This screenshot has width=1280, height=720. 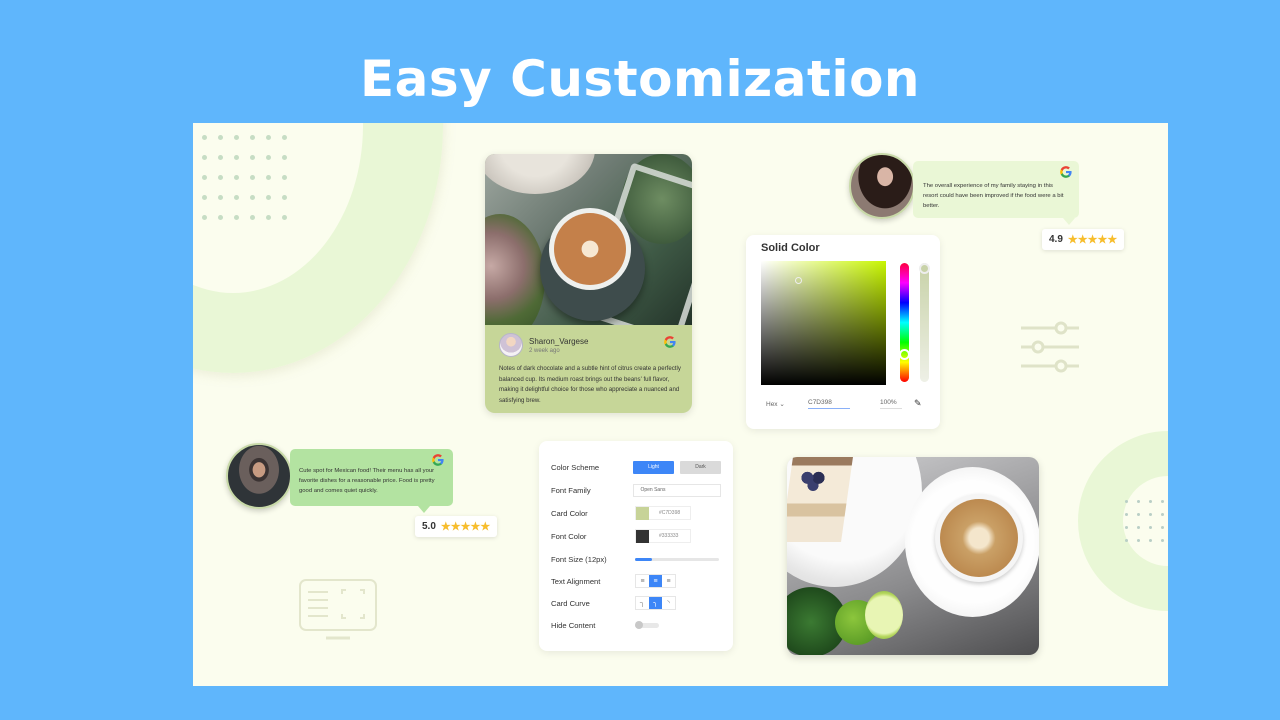 I want to click on light-scheme-button: Light, so click(x=653, y=467).